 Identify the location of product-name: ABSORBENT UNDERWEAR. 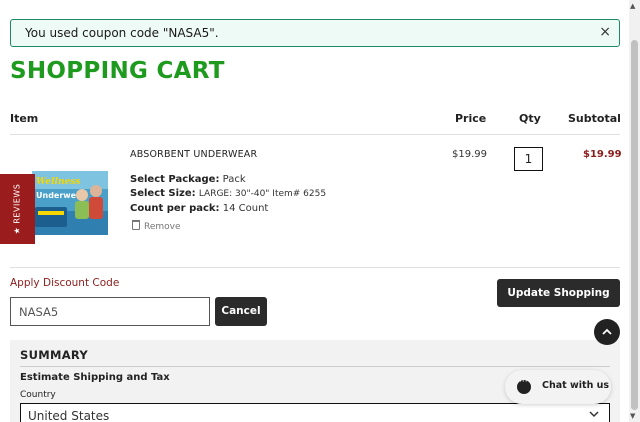
(193, 154).